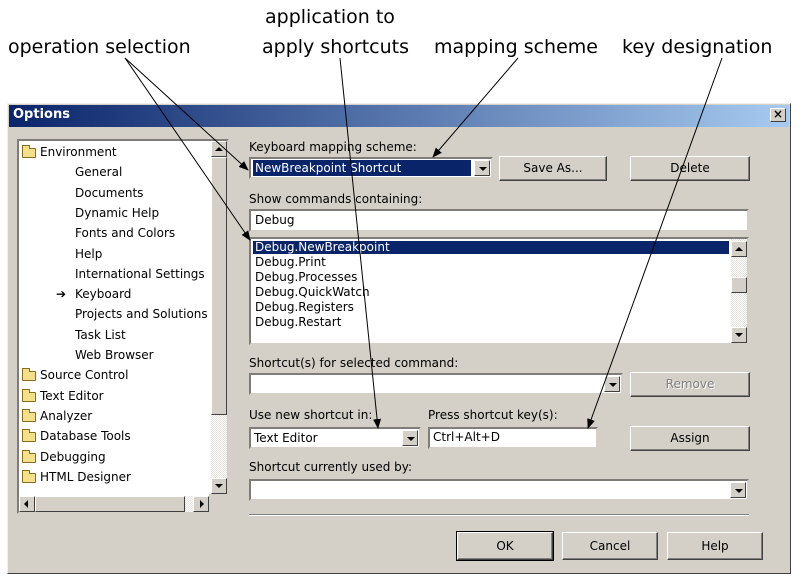 The width and height of the screenshot is (802, 579). I want to click on tree-item-label: Documents, so click(109, 192).